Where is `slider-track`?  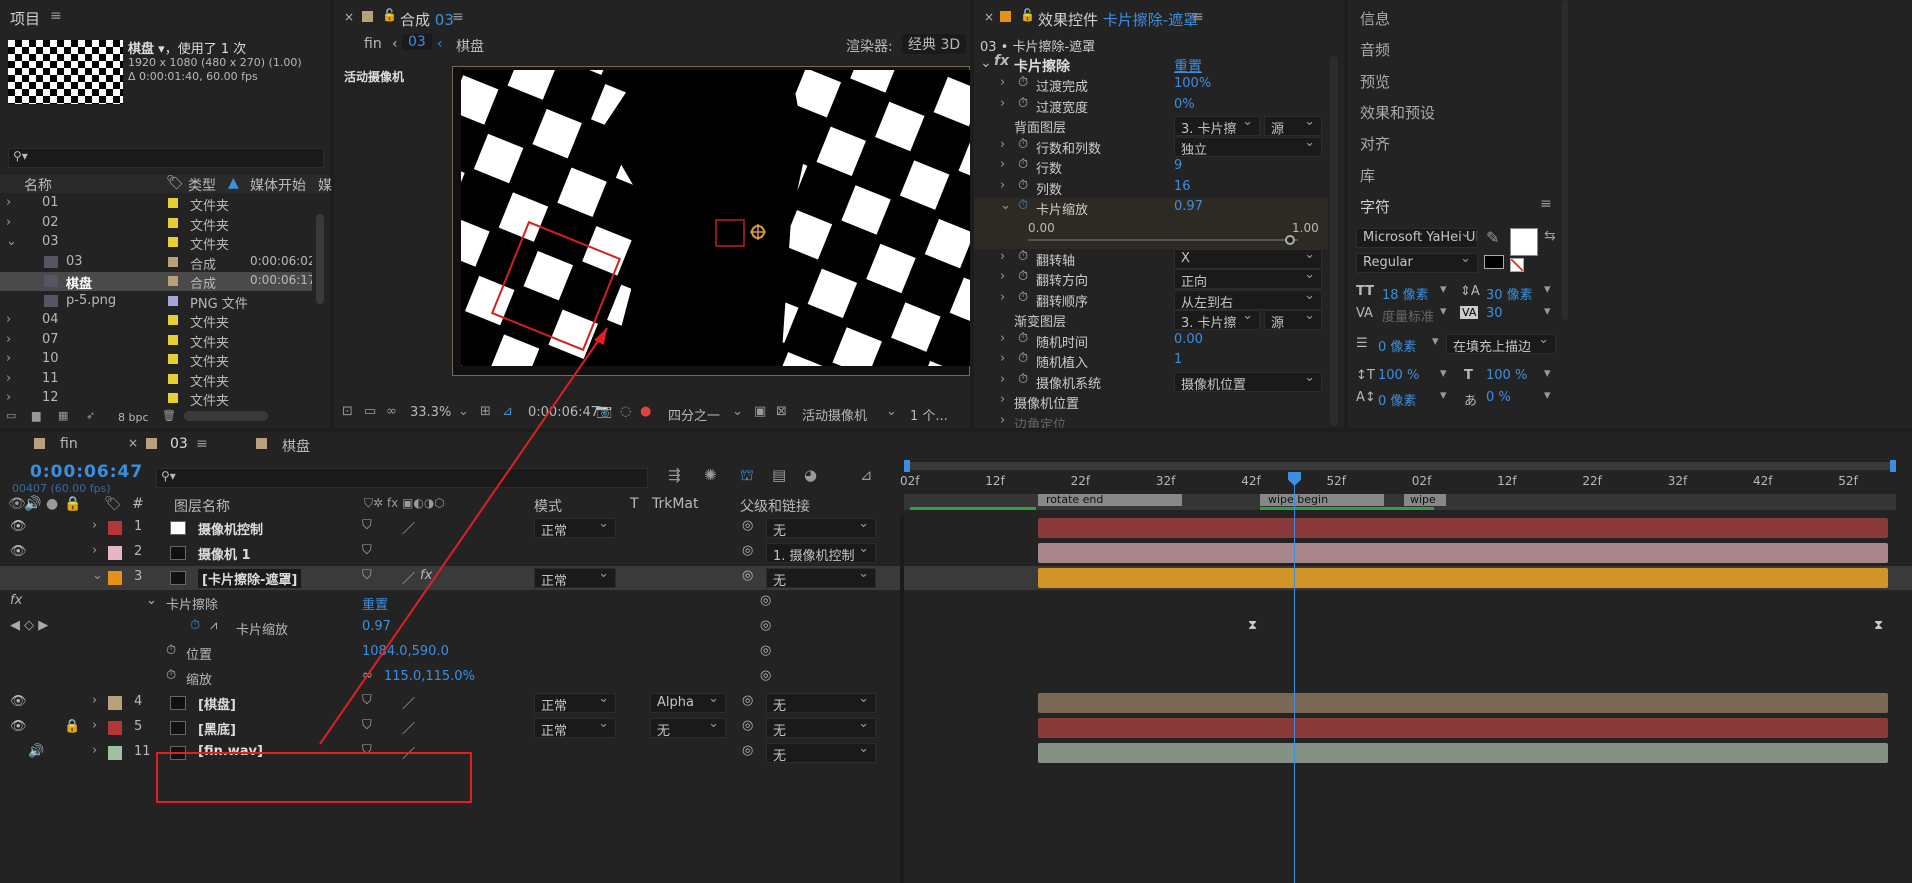 slider-track is located at coordinates (1163, 239).